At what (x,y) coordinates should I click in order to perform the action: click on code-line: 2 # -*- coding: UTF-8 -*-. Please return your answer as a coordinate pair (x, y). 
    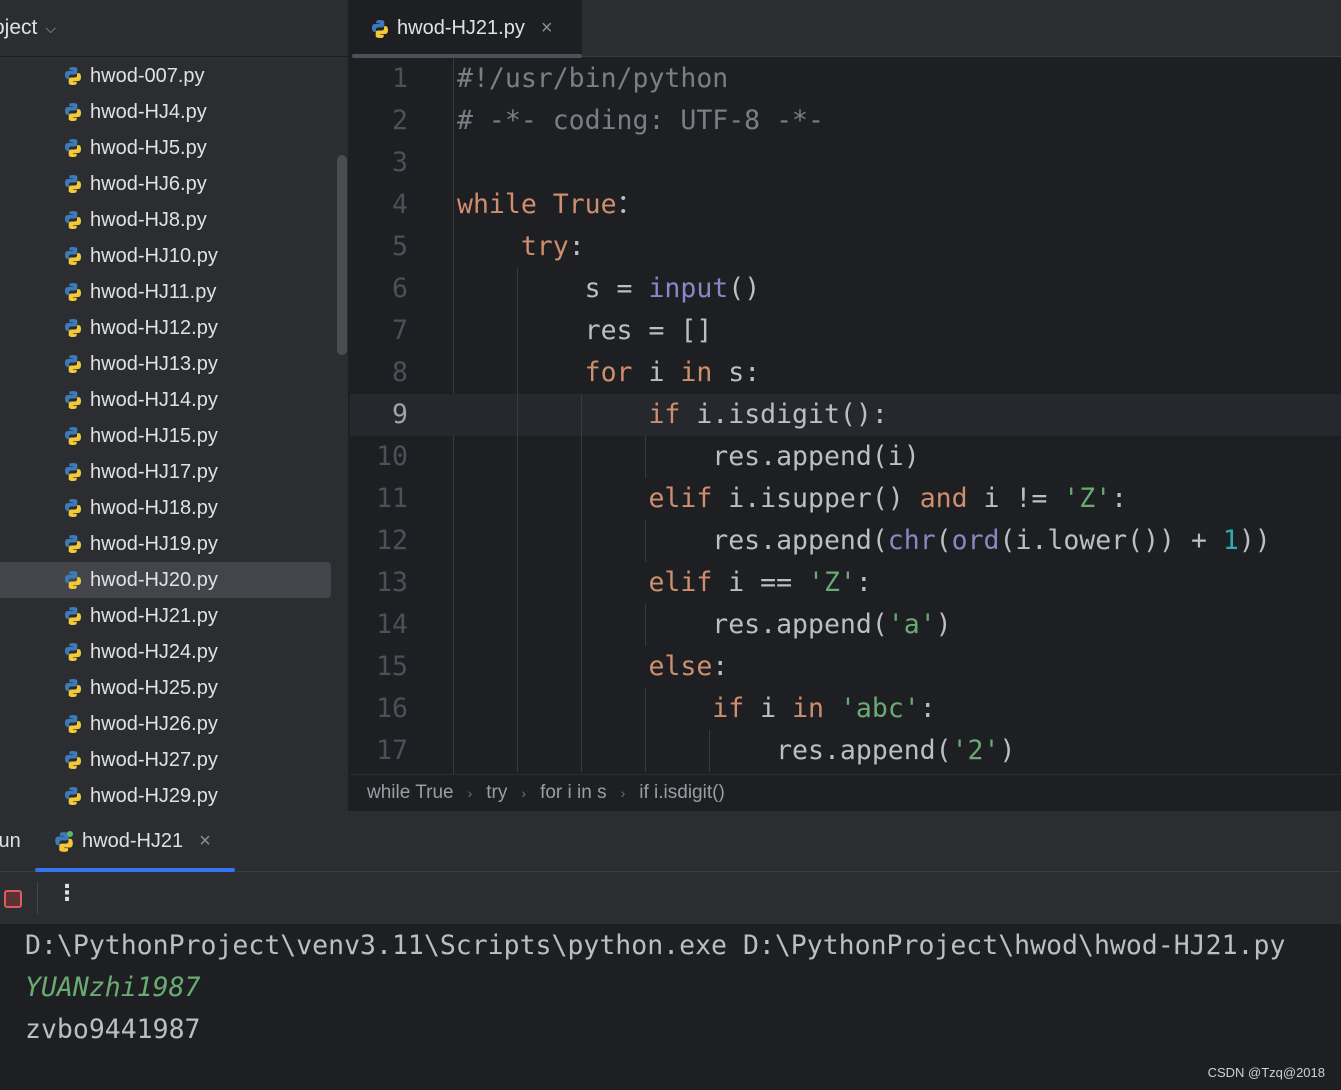
    Looking at the image, I should click on (845, 121).